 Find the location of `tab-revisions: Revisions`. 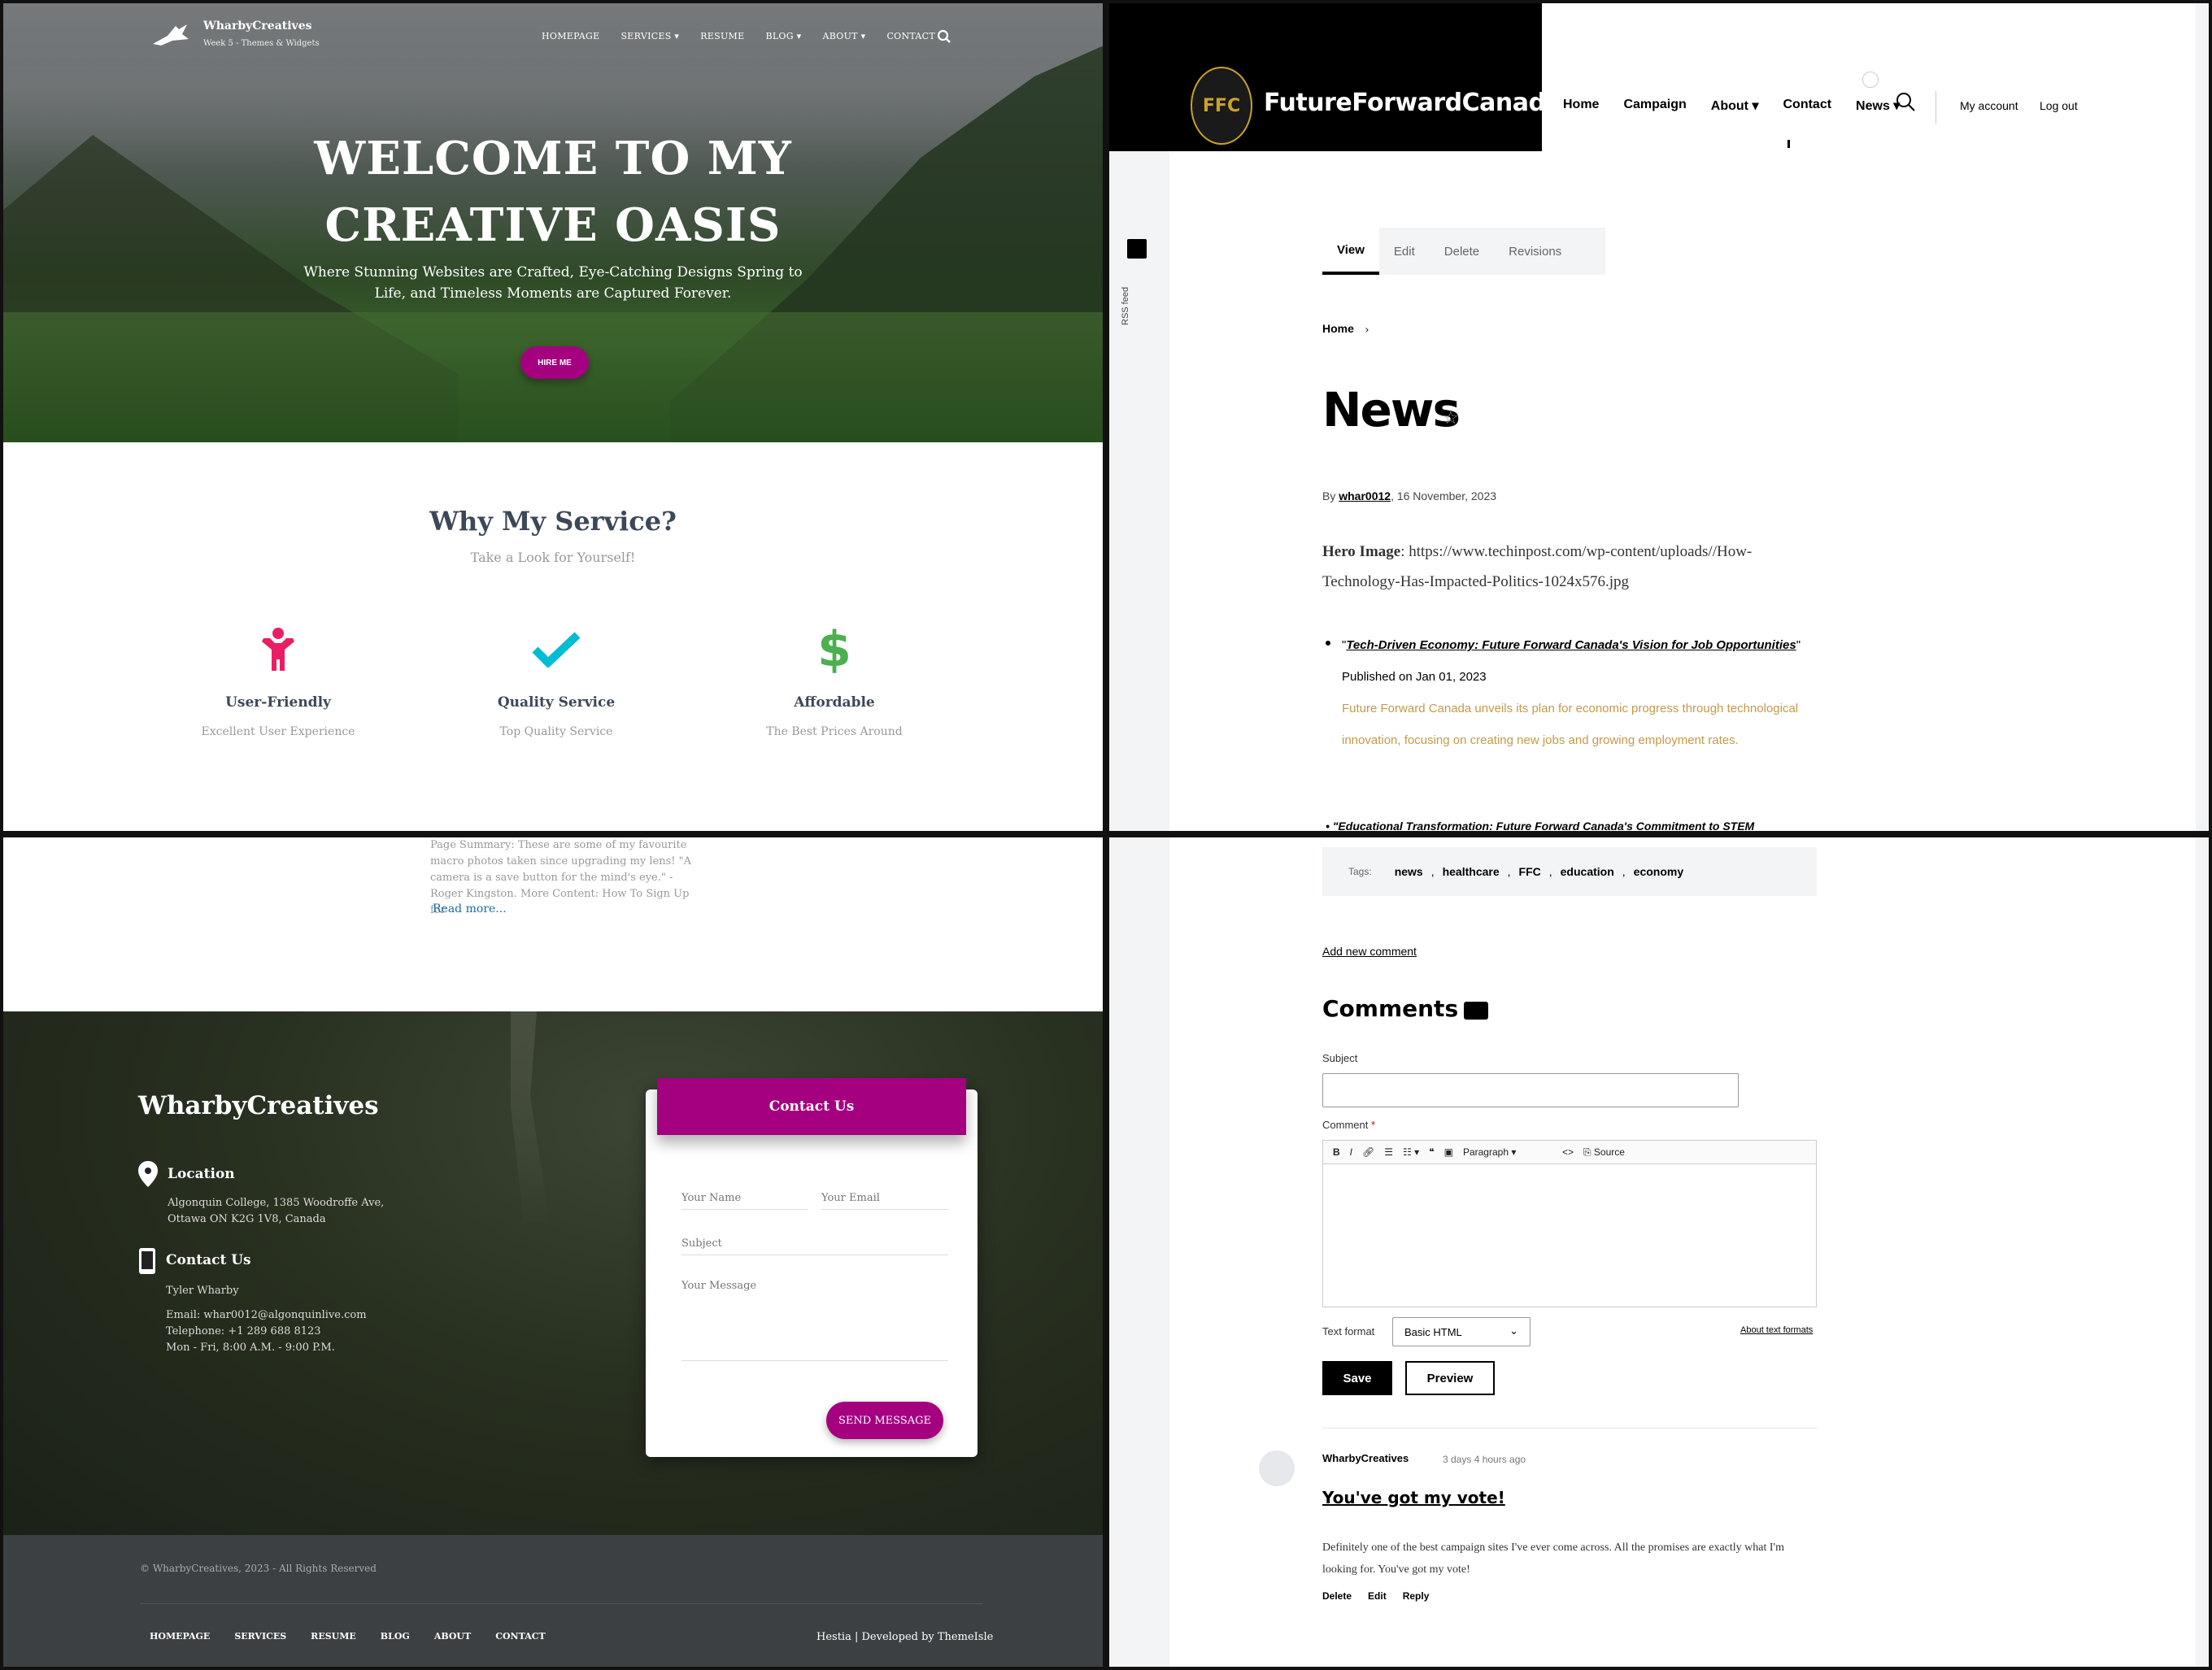

tab-revisions: Revisions is located at coordinates (1535, 252).